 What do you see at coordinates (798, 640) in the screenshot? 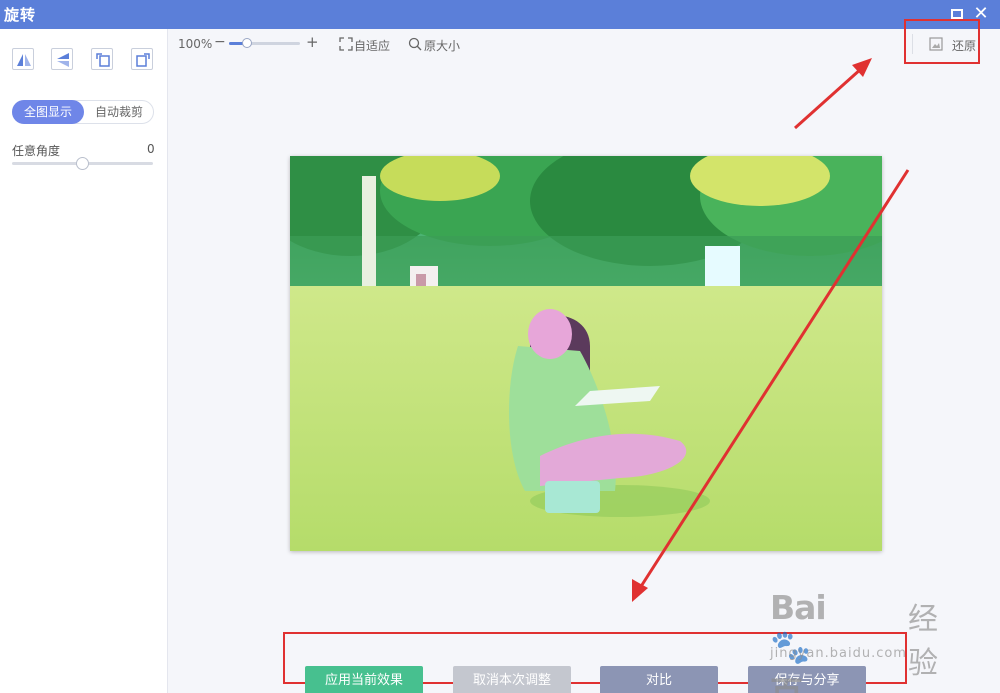
I see `watermark-logo: Bai🐾百` at bounding box center [798, 640].